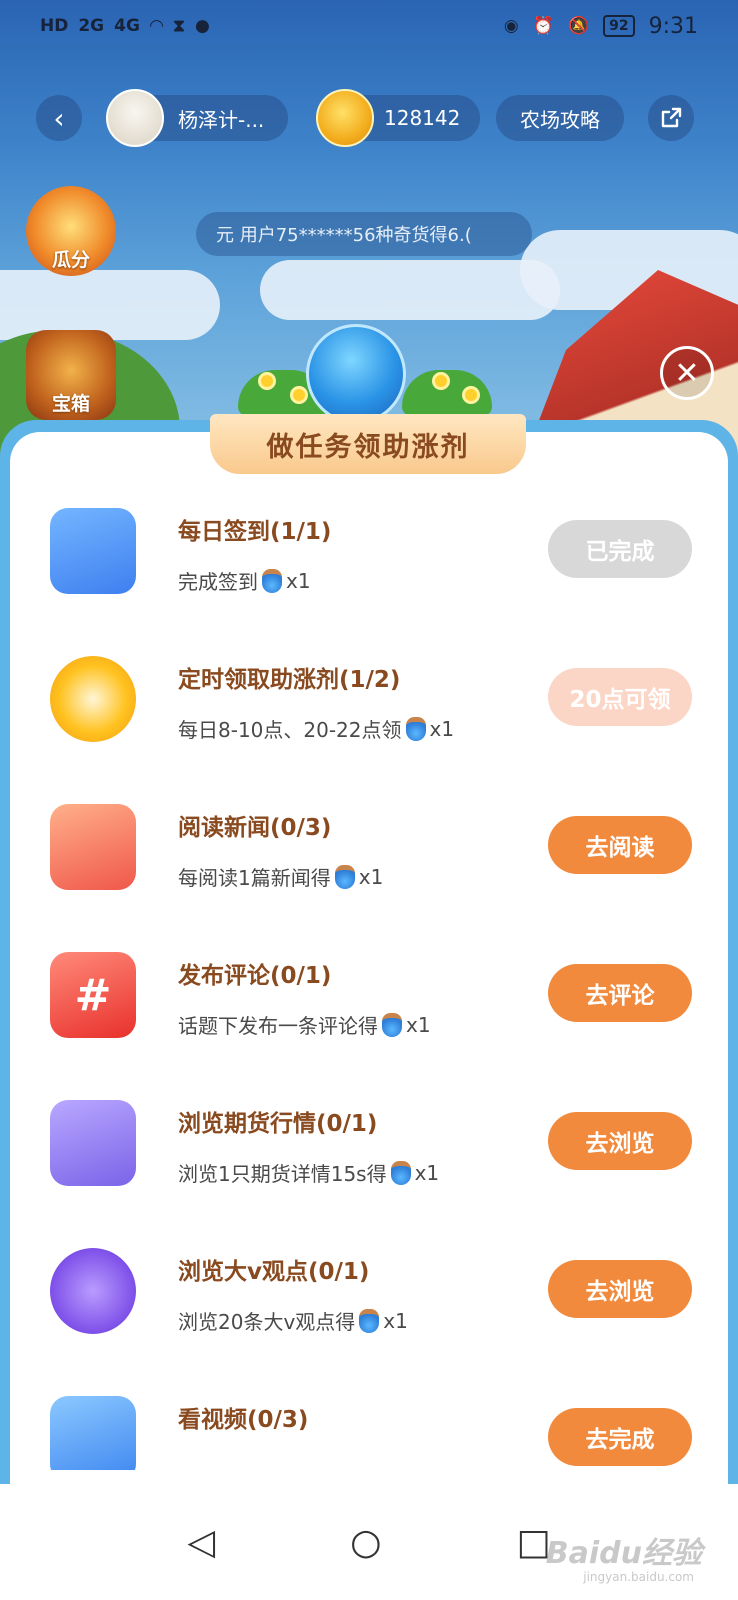 This screenshot has height=1600, width=738. Describe the element at coordinates (93, 1143) in the screenshot. I see `chart-monitor-icon` at that location.